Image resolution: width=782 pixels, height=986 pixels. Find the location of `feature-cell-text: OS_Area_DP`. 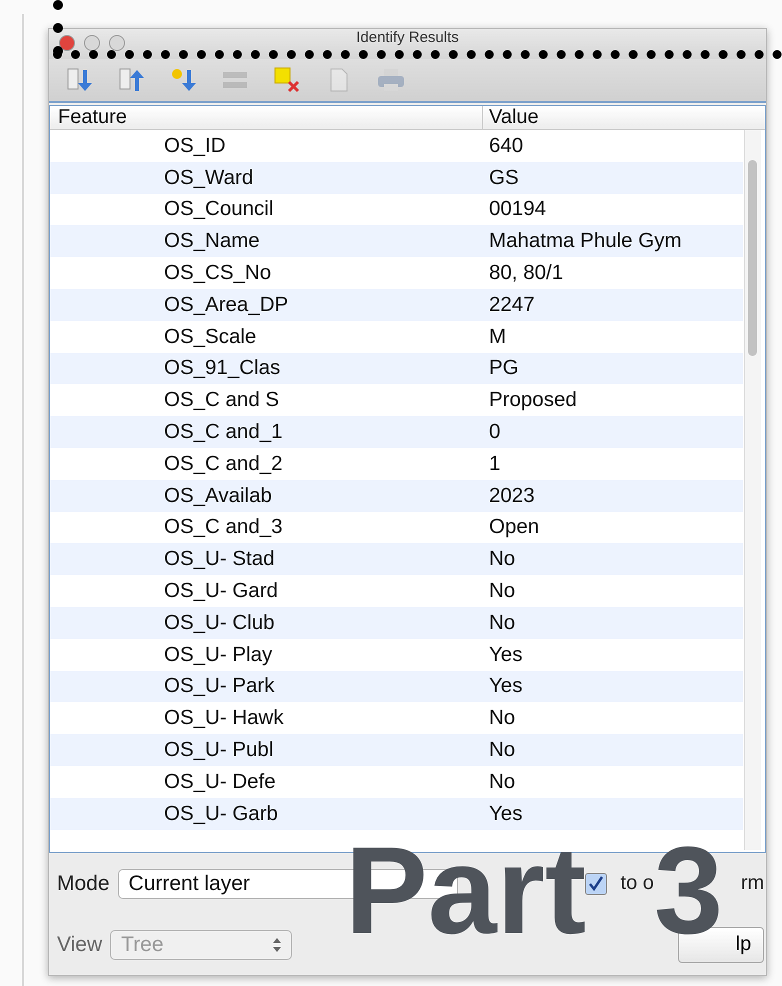

feature-cell-text: OS_Area_DP is located at coordinates (226, 304).